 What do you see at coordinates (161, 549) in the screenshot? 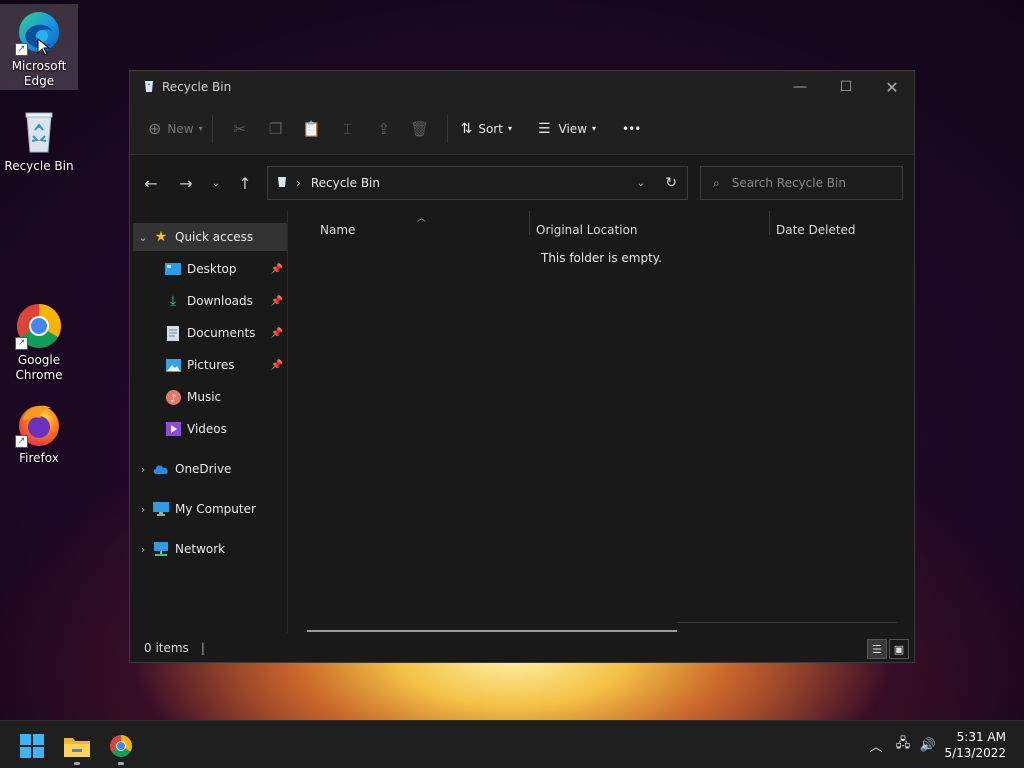
I see `network-icon` at bounding box center [161, 549].